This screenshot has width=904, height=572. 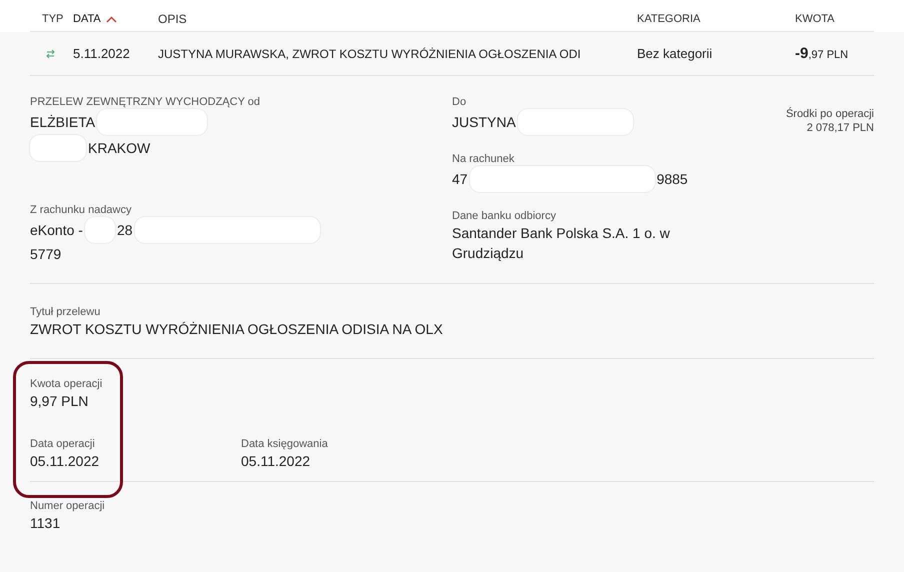 What do you see at coordinates (675, 53) in the screenshot?
I see `category-cell-text: Bez kategorii` at bounding box center [675, 53].